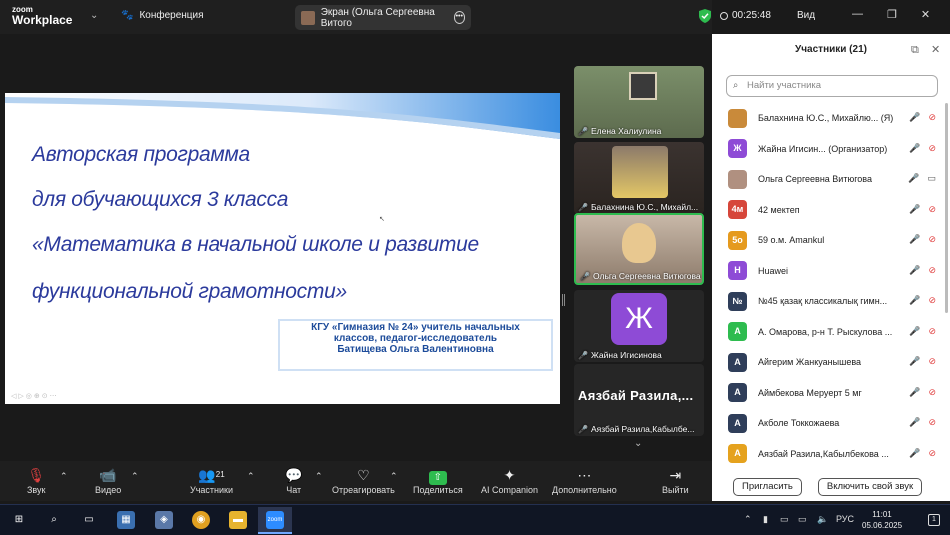 This screenshot has width=950, height=535. What do you see at coordinates (639, 102) in the screenshot?
I see `video-tile-1: 🎤 Елена Халиулина` at bounding box center [639, 102].